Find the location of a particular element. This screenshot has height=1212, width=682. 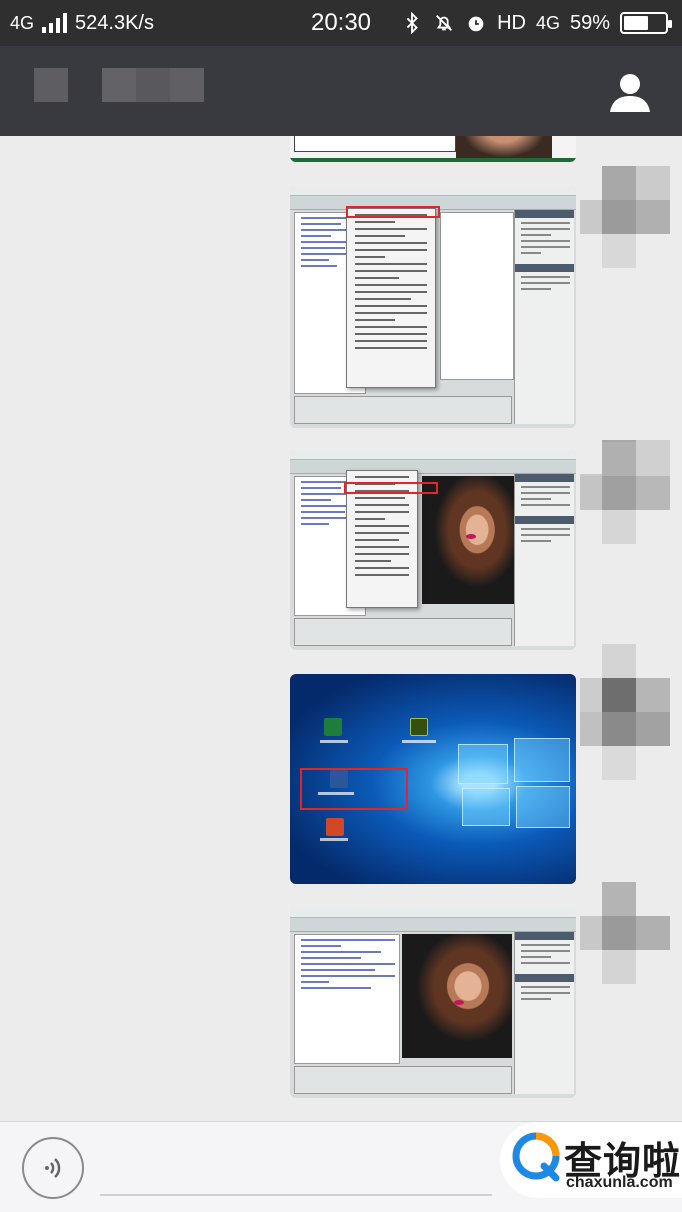

voice-icon is located at coordinates (53, 1168).